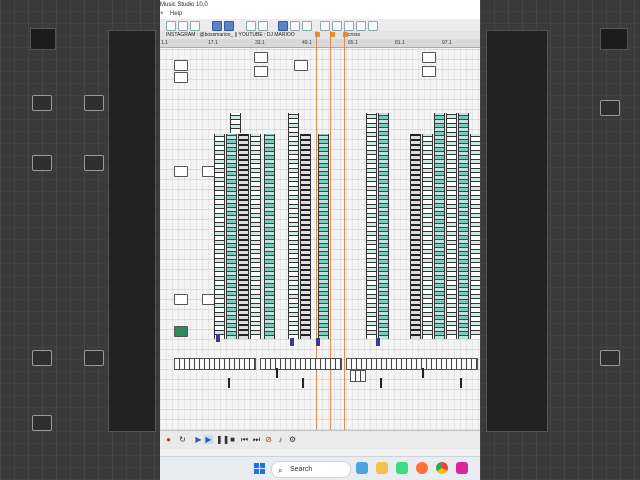  What do you see at coordinates (280, 439) in the screenshot?
I see `metronome-icon: ♪` at bounding box center [280, 439].